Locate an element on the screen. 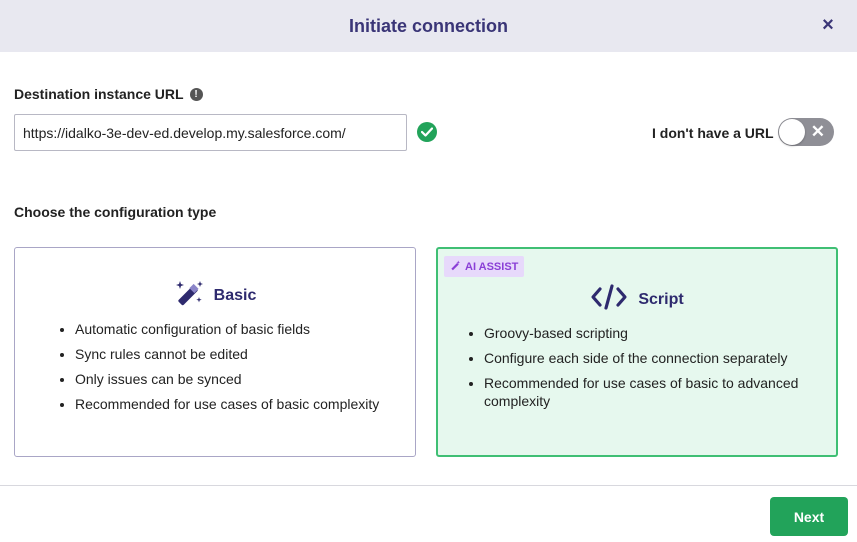  destination-url-input is located at coordinates (210, 132).